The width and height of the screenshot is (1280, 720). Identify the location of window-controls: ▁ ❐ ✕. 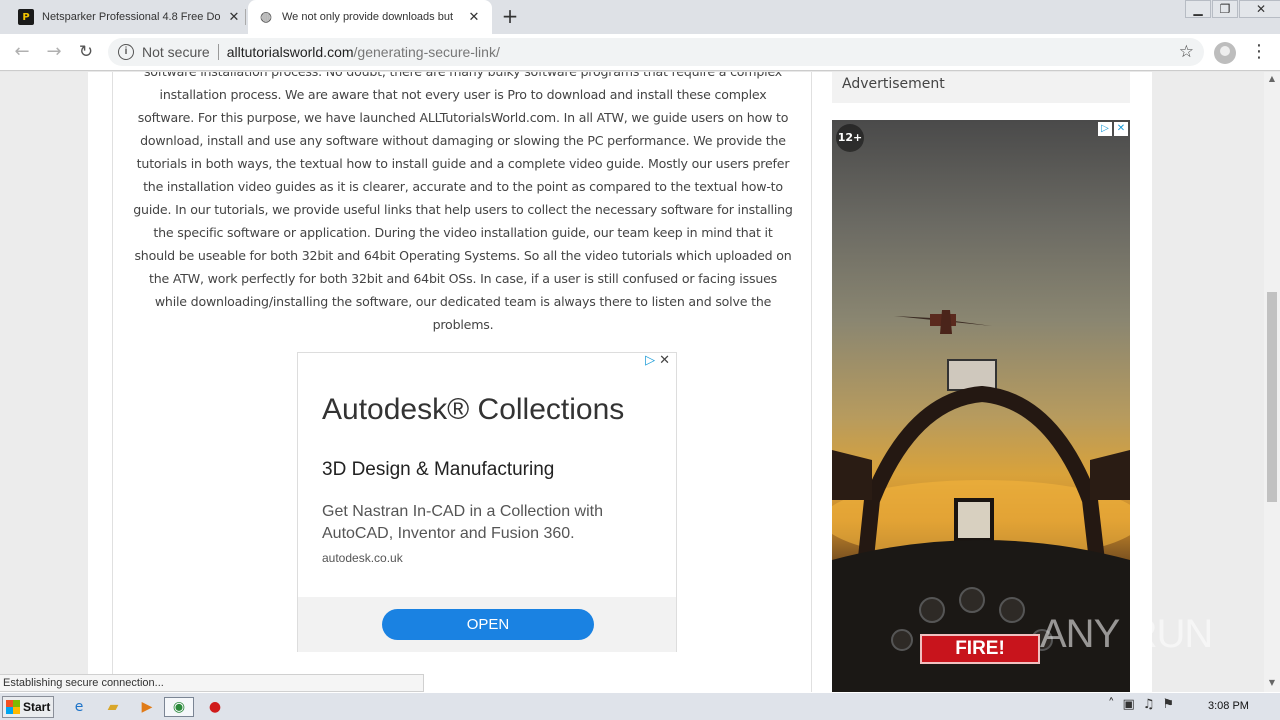
(1232, 9).